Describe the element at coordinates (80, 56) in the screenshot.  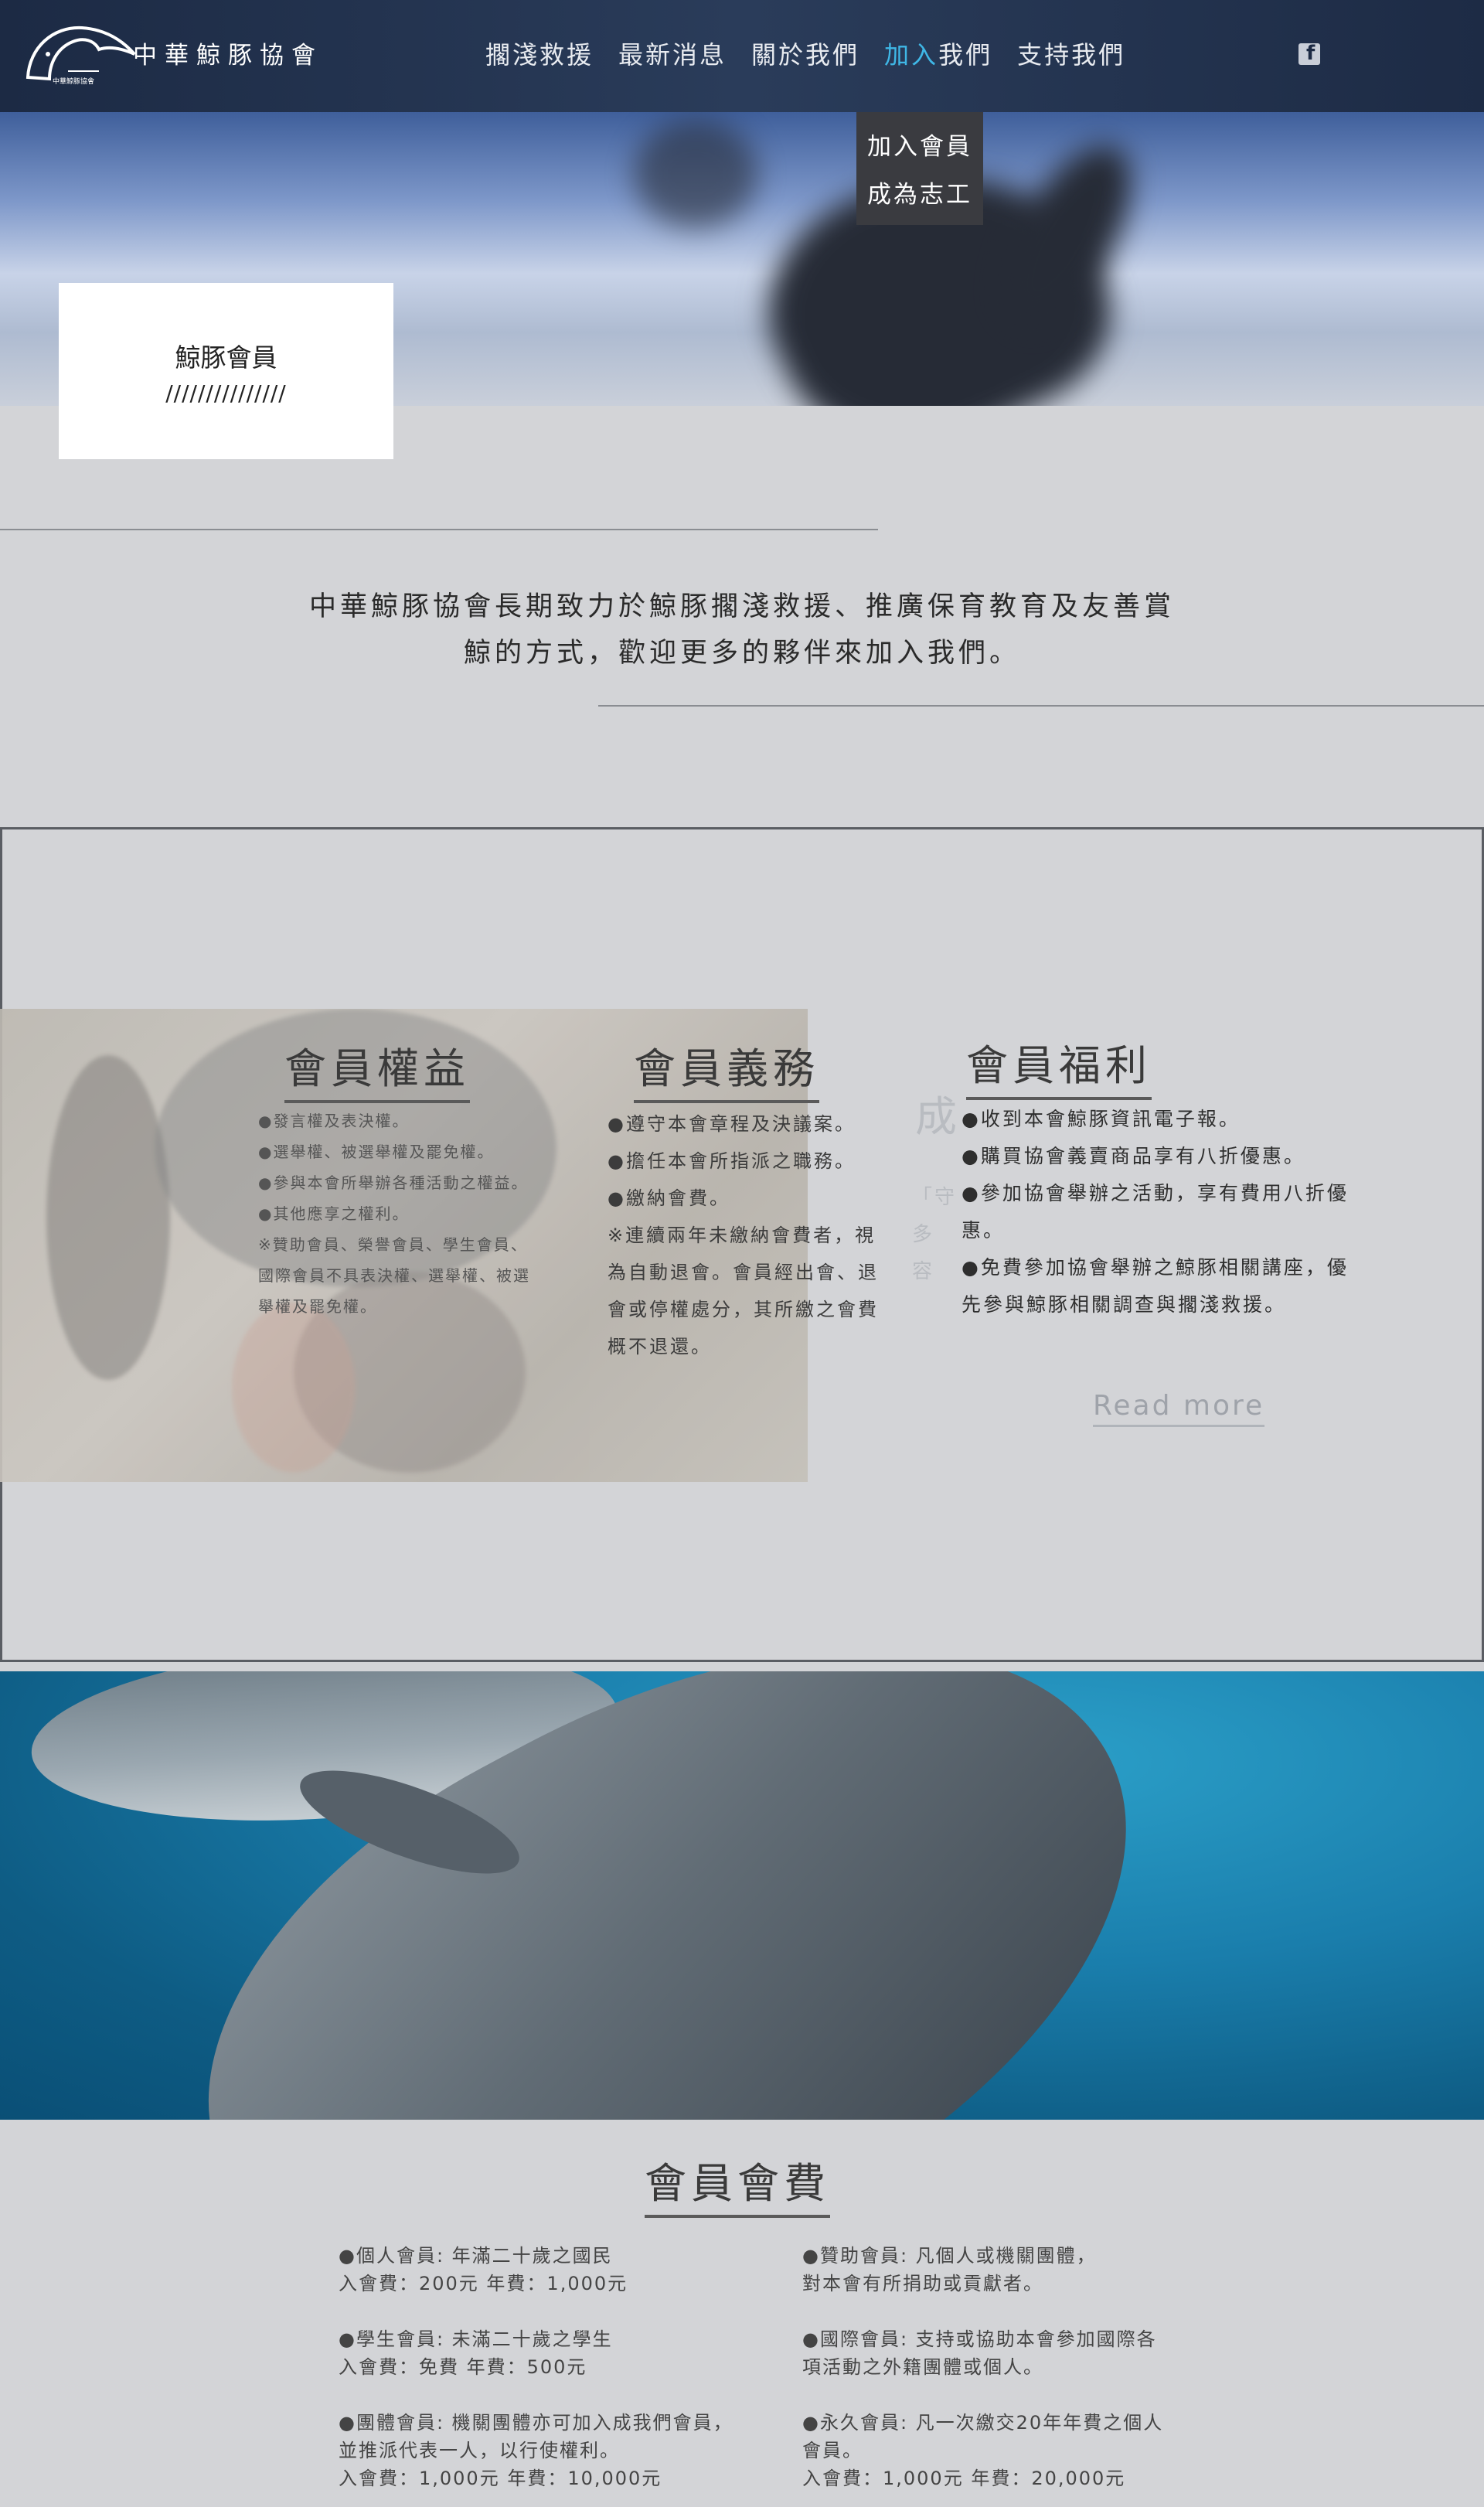
I see `dolphin-logo-icon: 中華鯨豚協會` at that location.